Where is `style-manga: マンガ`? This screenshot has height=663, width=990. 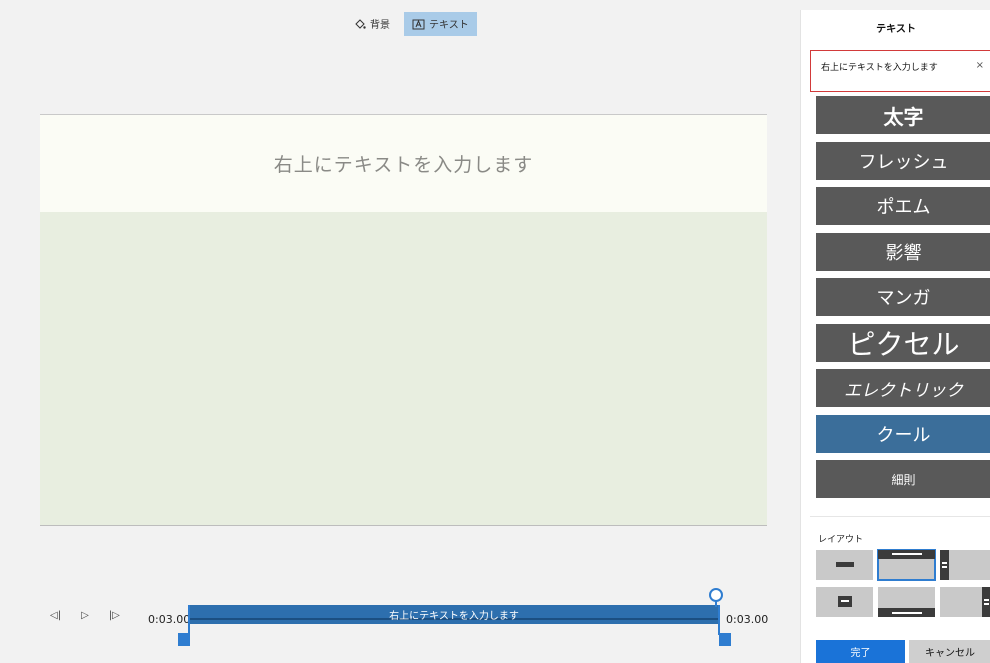 style-manga: マンガ is located at coordinates (903, 297).